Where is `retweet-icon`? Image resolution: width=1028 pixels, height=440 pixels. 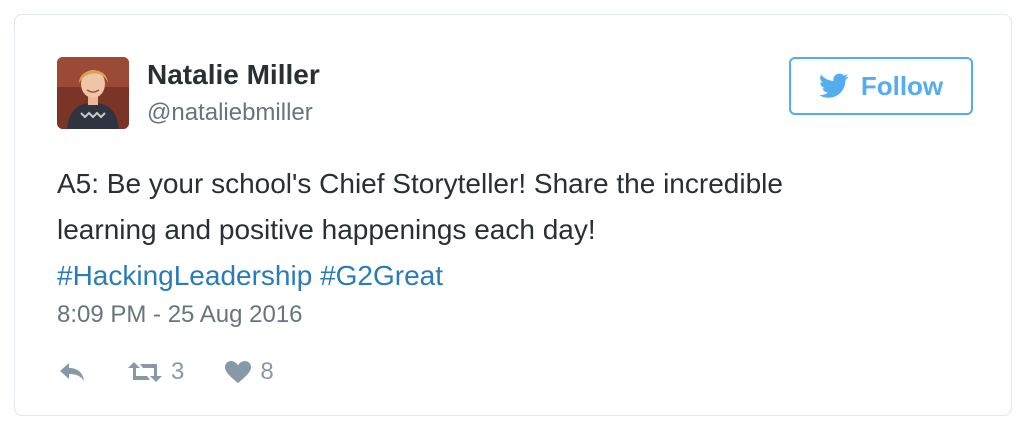 retweet-icon is located at coordinates (145, 372).